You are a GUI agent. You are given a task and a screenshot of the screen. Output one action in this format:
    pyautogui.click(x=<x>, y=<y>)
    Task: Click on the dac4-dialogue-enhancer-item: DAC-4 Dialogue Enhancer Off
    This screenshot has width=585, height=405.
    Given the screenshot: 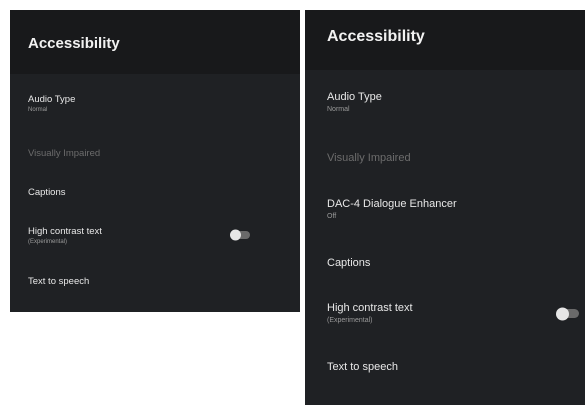 What is the action you would take?
    pyautogui.click(x=445, y=209)
    